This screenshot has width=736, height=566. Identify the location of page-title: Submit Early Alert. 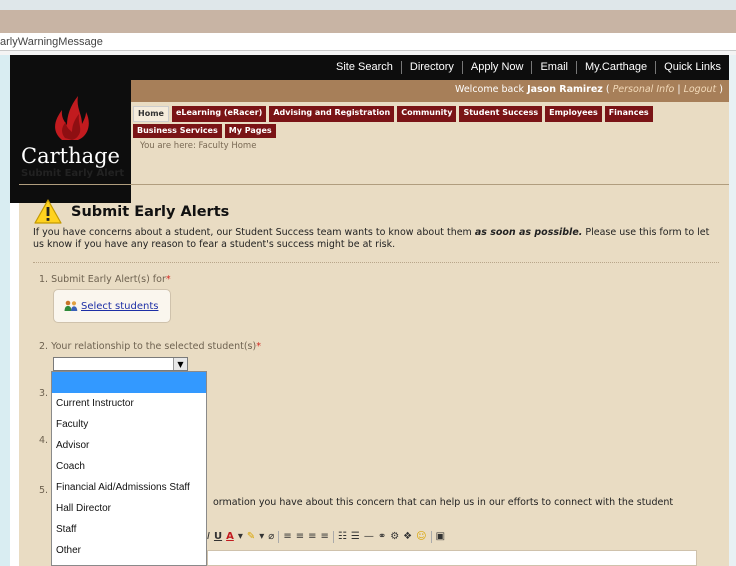
(73, 173).